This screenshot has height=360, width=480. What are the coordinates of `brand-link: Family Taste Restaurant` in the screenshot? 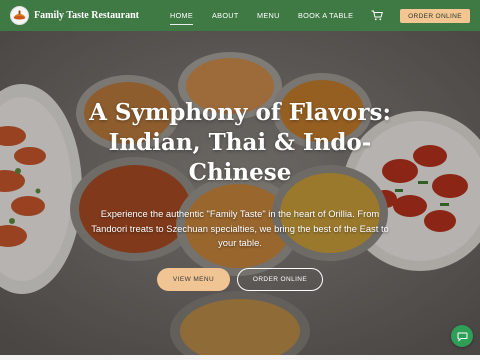 It's located at (74, 15).